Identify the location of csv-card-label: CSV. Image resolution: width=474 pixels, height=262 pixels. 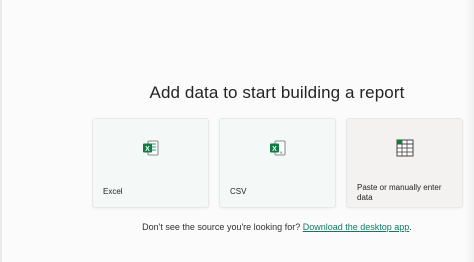
(238, 191).